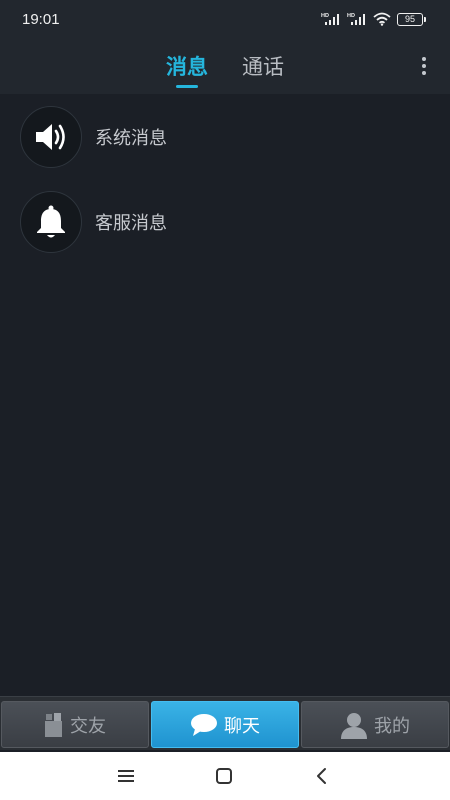  What do you see at coordinates (225, 221) in the screenshot?
I see `list-item-service-messages: 客服消息` at bounding box center [225, 221].